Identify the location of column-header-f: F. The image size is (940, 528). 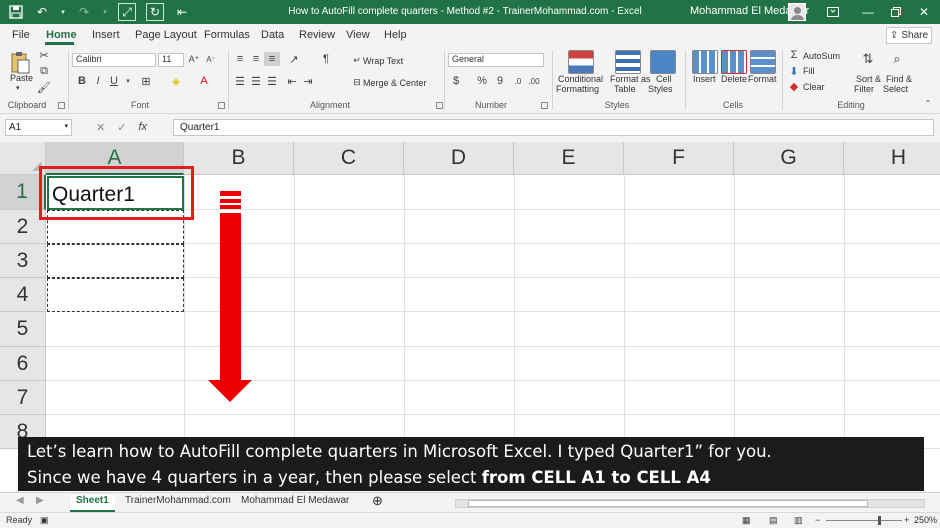
(679, 158).